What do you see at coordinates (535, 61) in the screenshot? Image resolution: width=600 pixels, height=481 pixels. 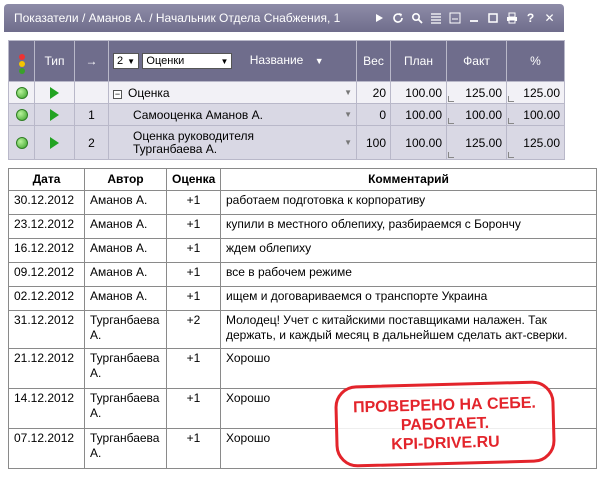 I see `percent-header: %` at bounding box center [535, 61].